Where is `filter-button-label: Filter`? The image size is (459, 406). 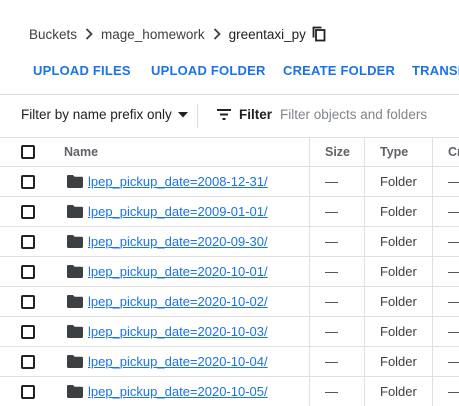
filter-button-label: Filter is located at coordinates (256, 114).